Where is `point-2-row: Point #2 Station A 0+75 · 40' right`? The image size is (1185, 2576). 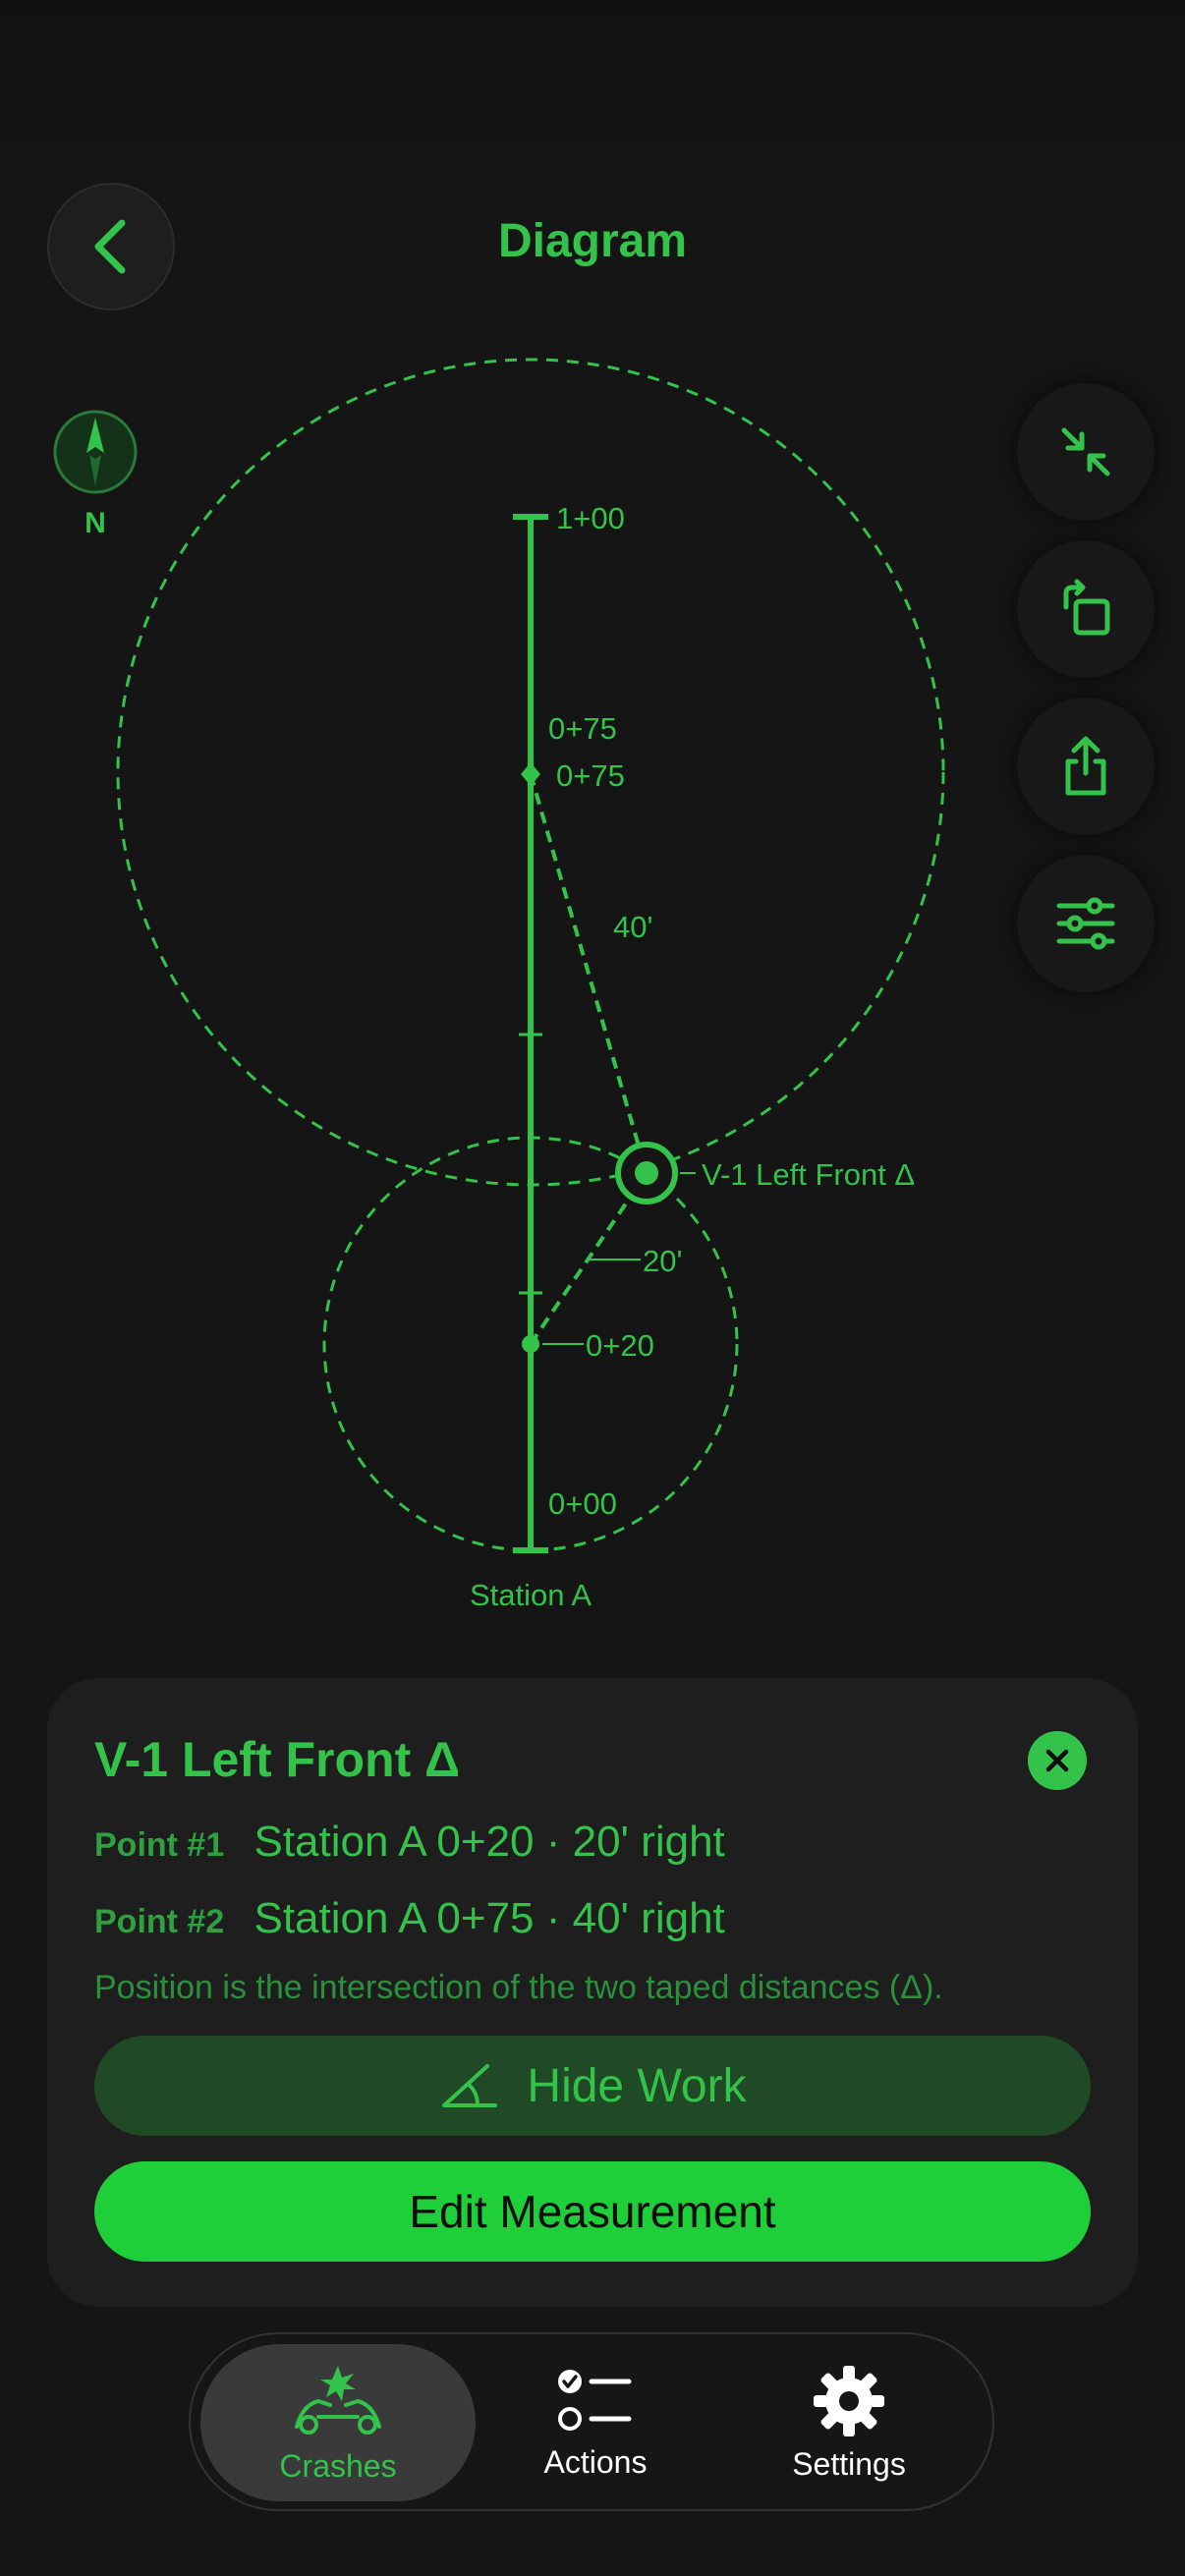
point-2-row: Point #2 Station A 0+75 · 40' right is located at coordinates (410, 1918).